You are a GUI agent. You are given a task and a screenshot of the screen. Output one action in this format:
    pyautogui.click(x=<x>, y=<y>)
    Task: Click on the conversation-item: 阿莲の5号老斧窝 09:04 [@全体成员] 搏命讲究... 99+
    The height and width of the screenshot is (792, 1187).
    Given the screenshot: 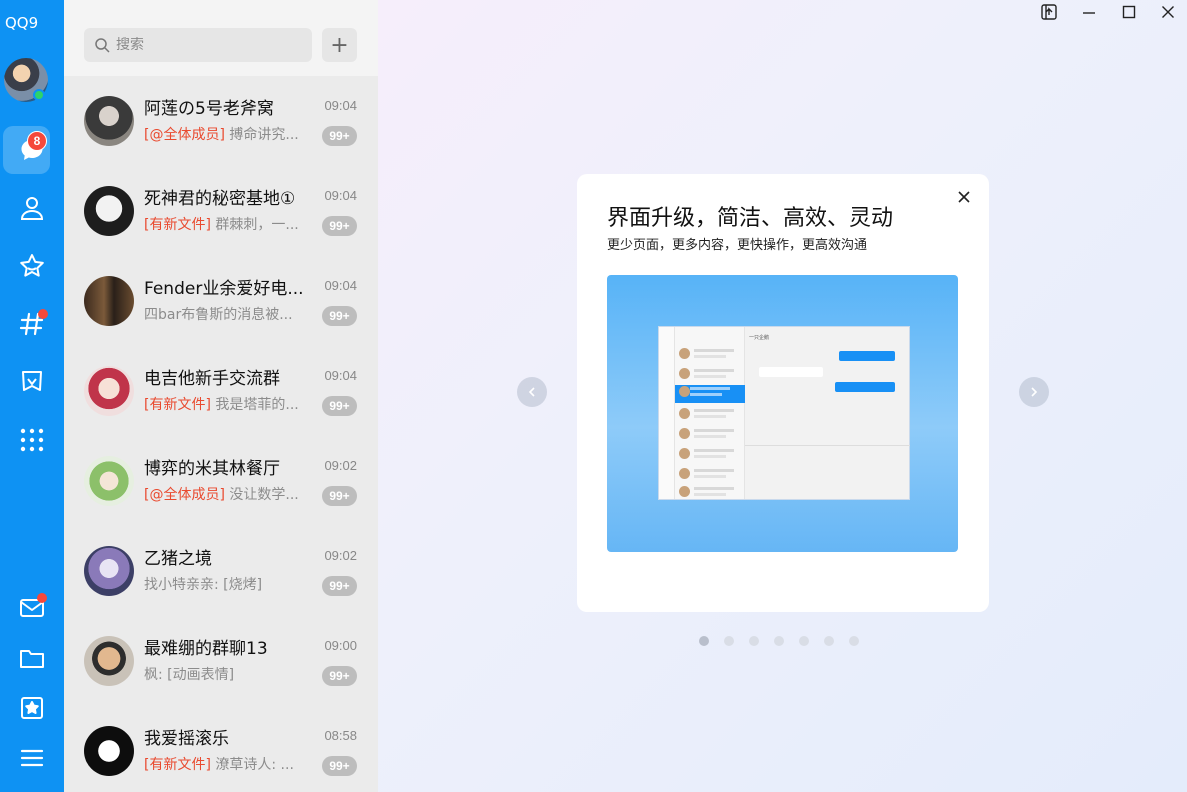 What is the action you would take?
    pyautogui.click(x=221, y=123)
    